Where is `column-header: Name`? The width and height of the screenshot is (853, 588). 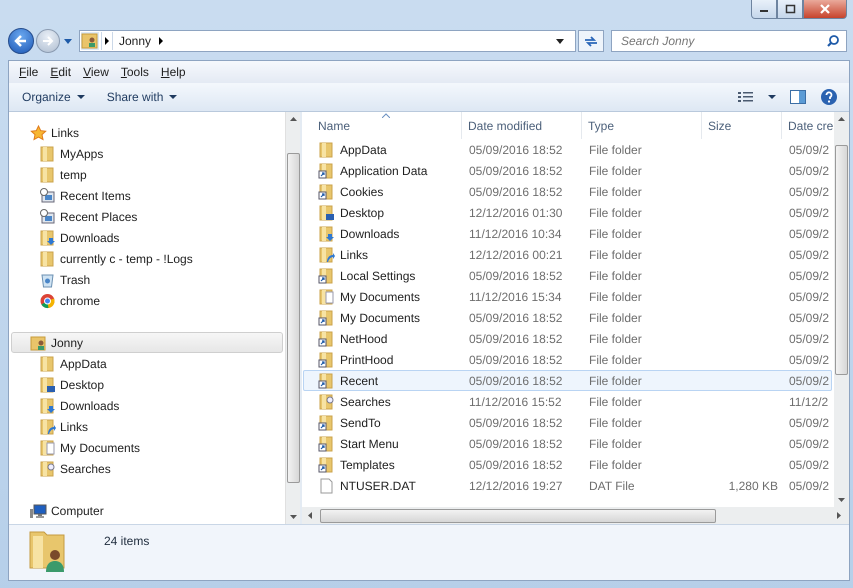 column-header: Name is located at coordinates (382, 125).